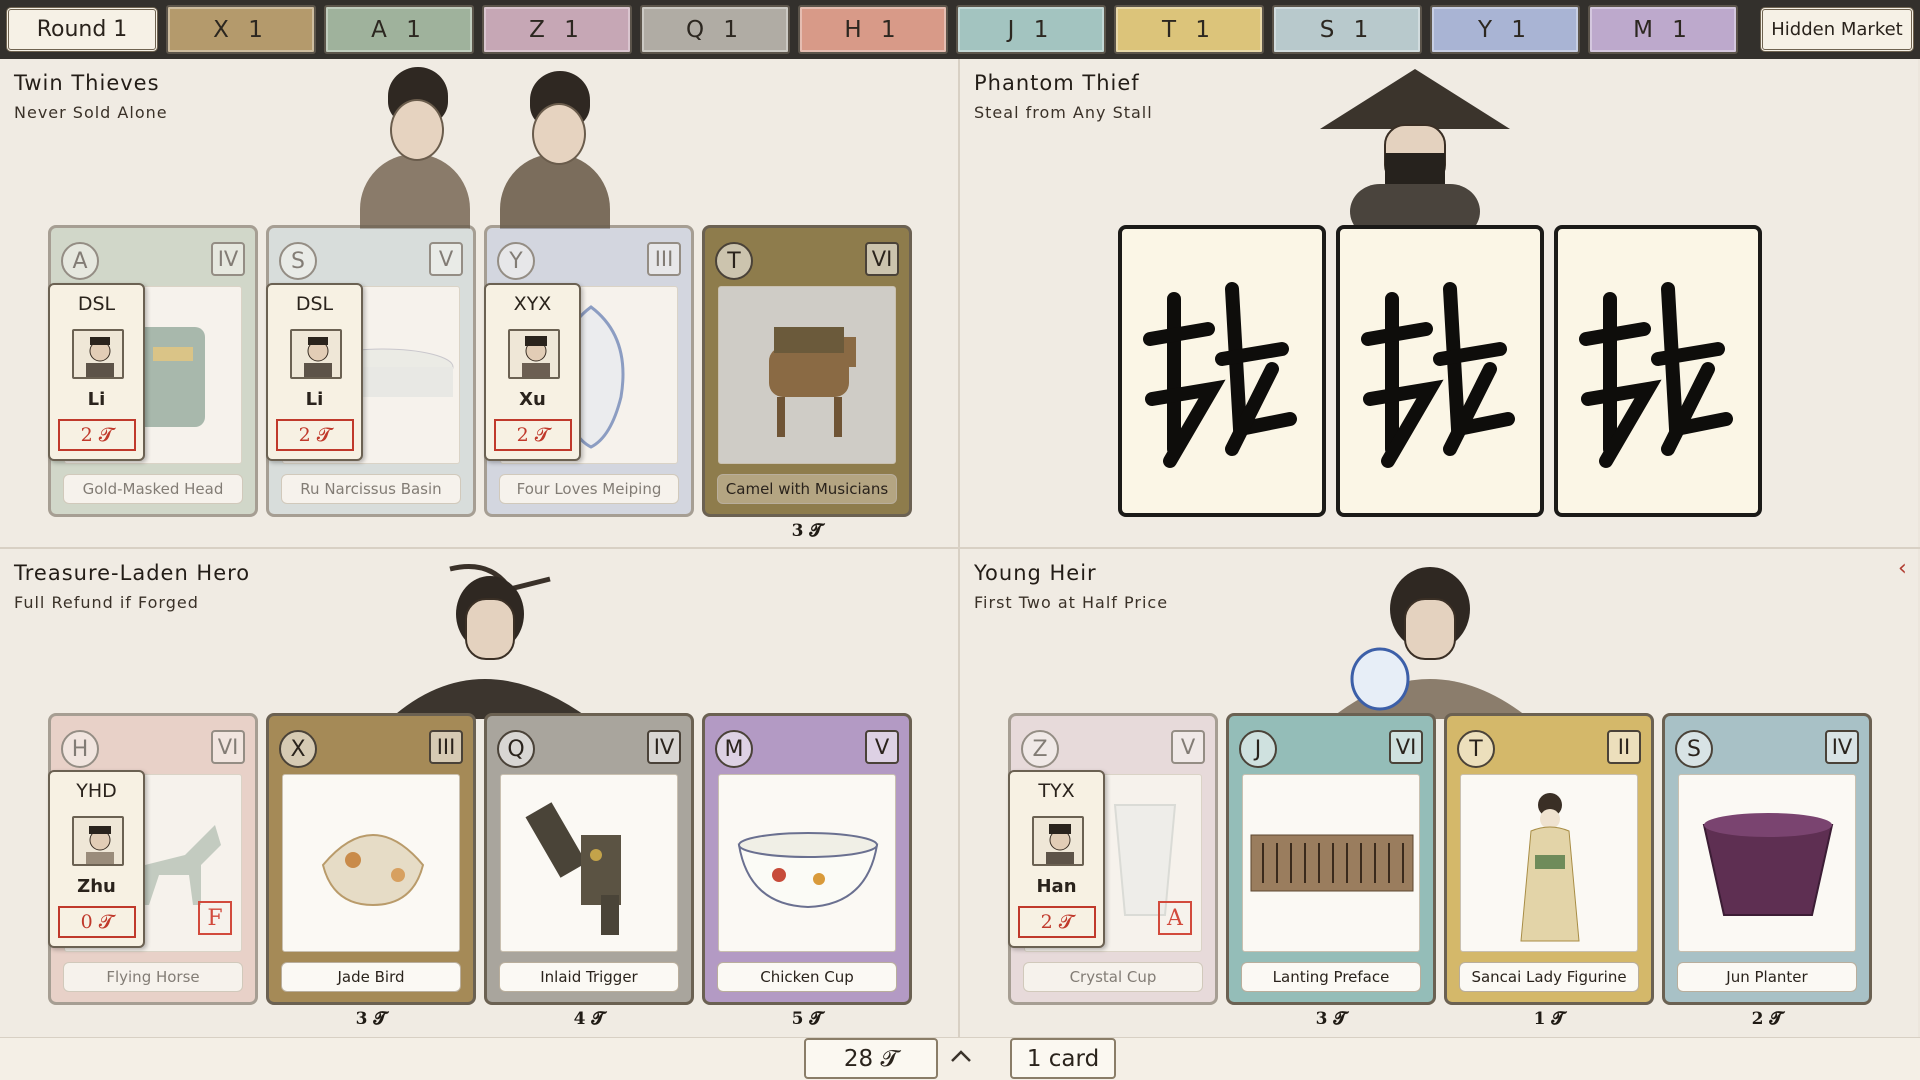 Image resolution: width=1920 pixels, height=1080 pixels. What do you see at coordinates (961, 1056) in the screenshot?
I see `chevron-up-icon` at bounding box center [961, 1056].